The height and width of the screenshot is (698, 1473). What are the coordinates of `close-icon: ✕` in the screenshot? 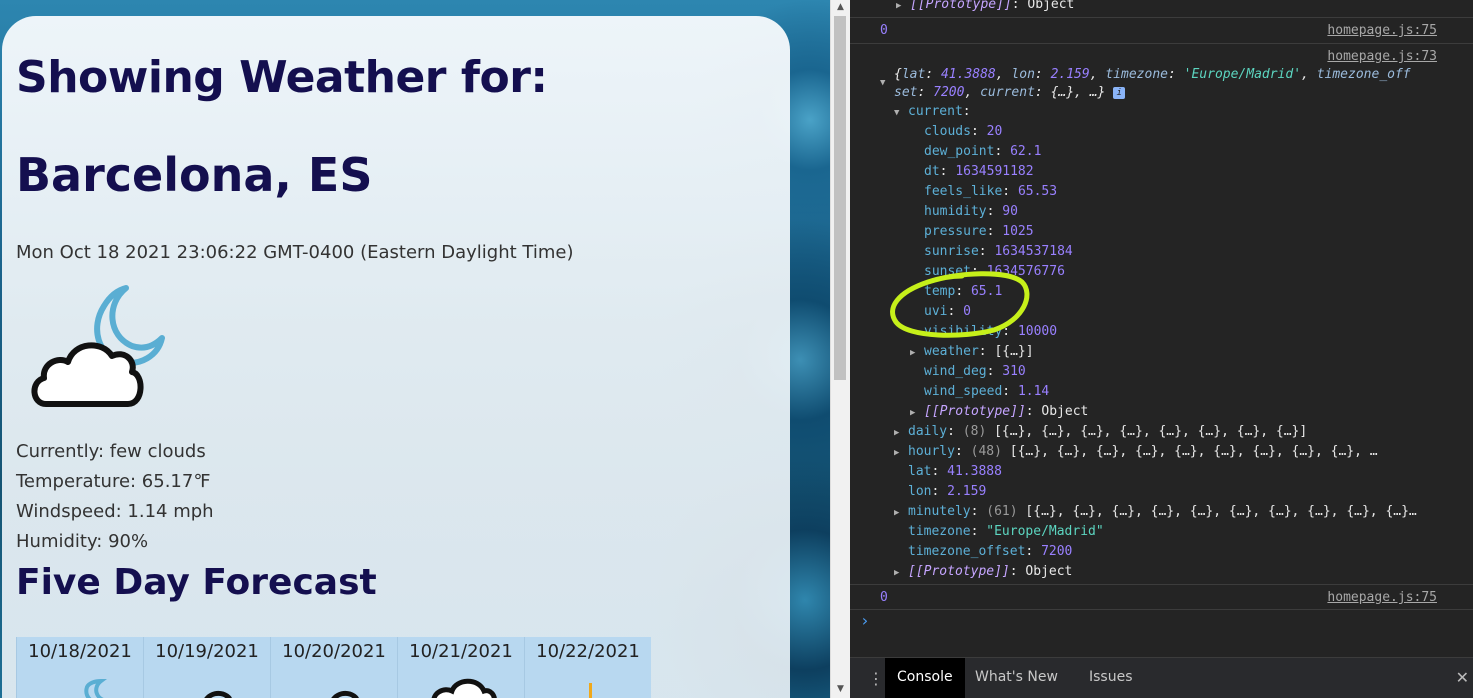 It's located at (1462, 677).